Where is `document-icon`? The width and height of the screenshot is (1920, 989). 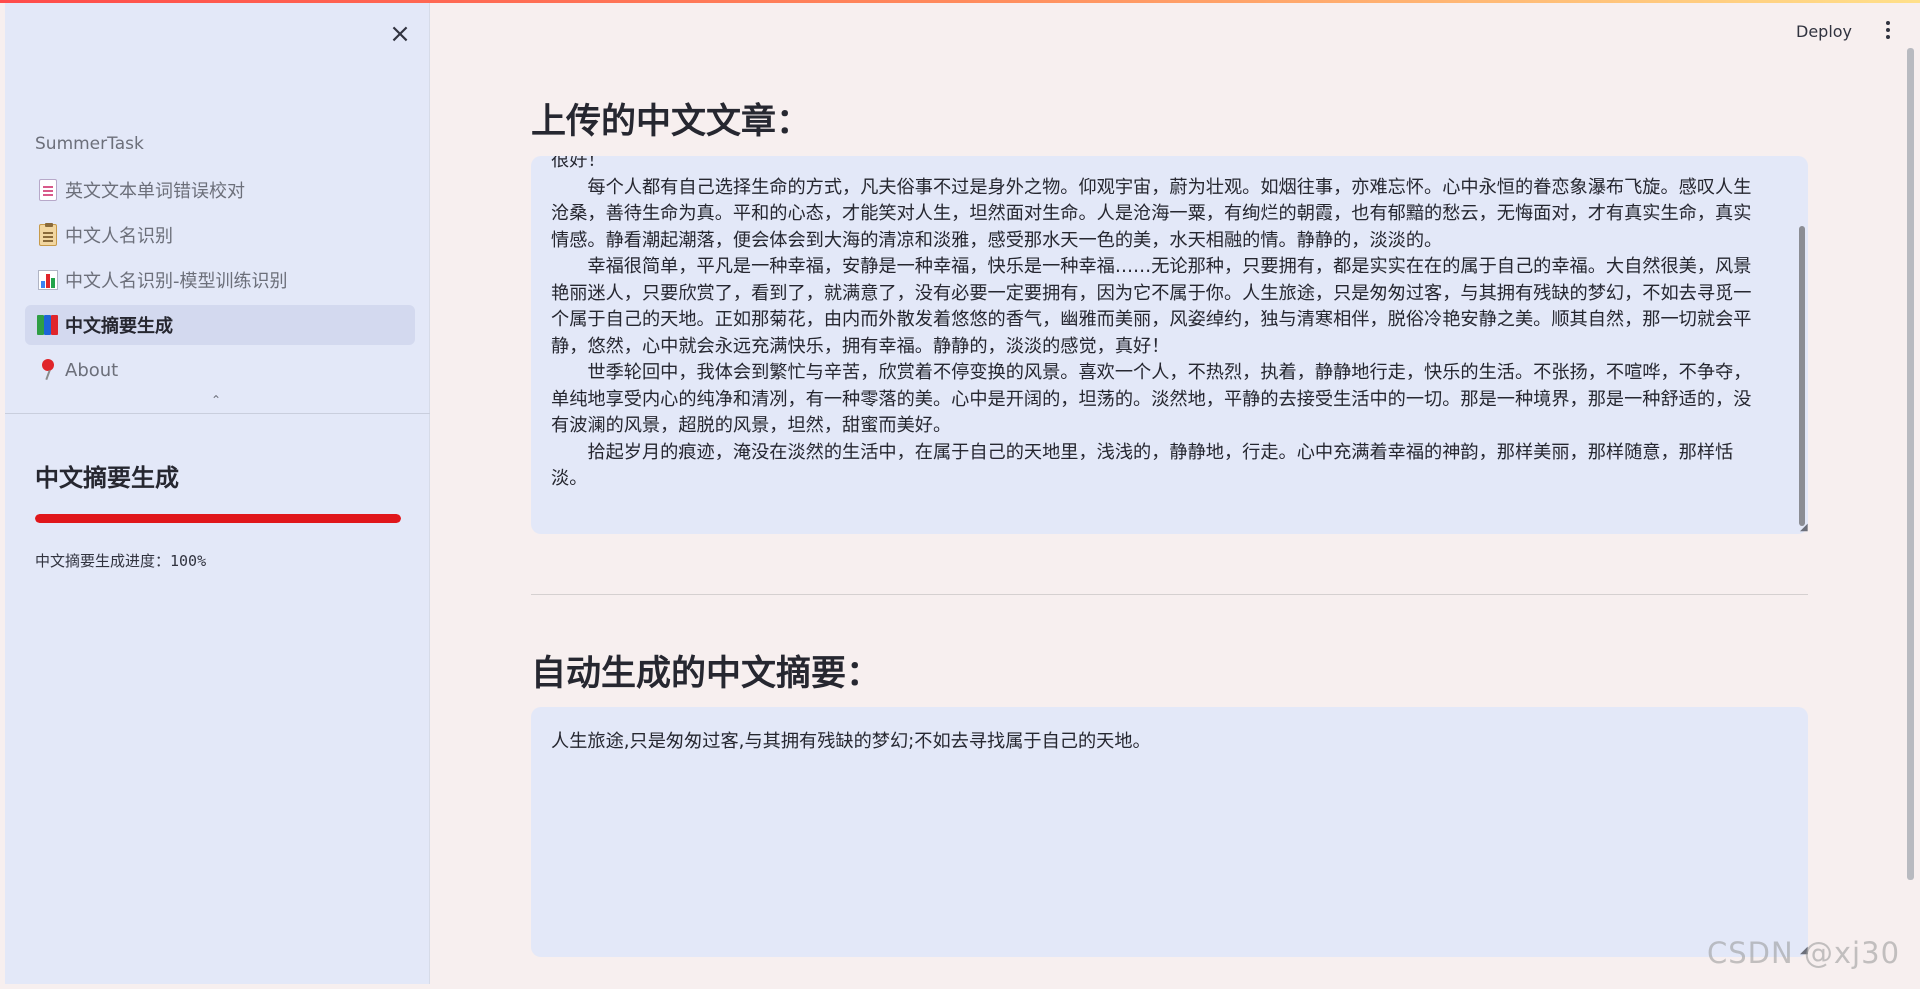 document-icon is located at coordinates (48, 190).